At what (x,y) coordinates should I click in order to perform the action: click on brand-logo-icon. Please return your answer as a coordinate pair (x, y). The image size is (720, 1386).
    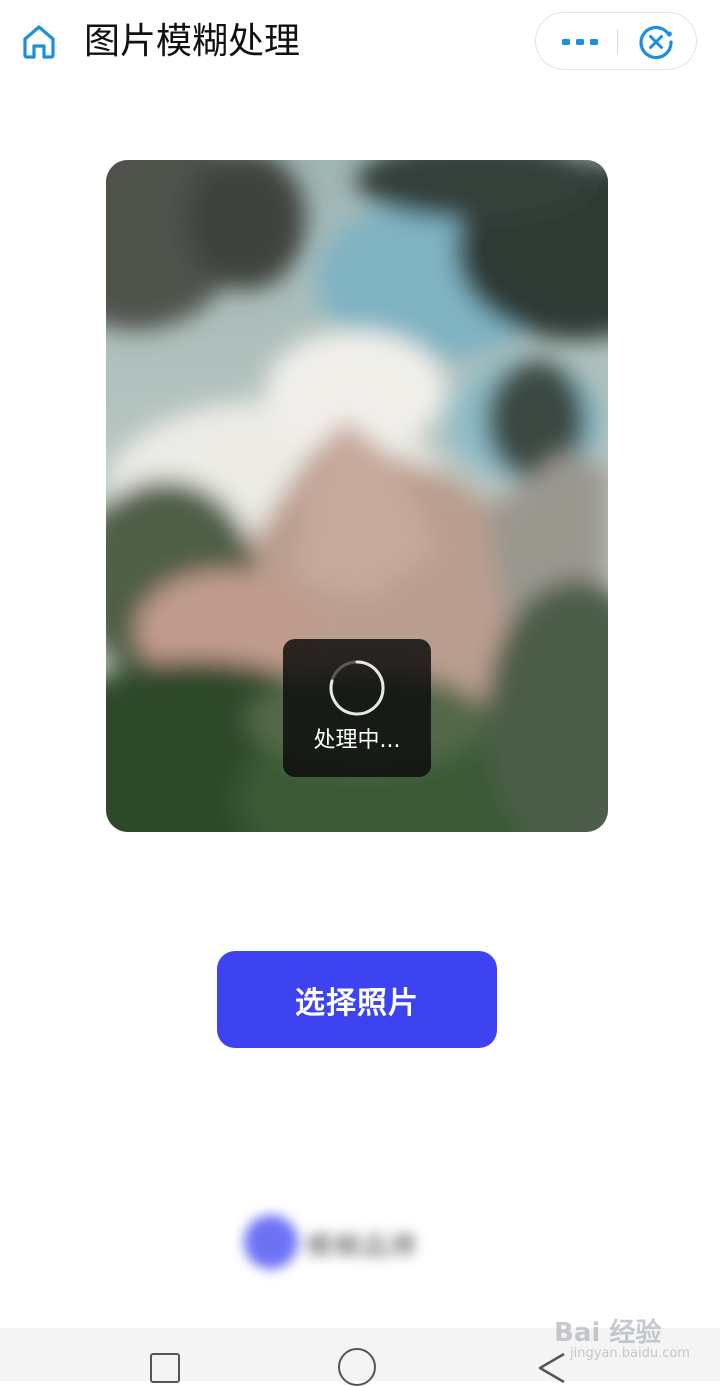
    Looking at the image, I should click on (271, 1242).